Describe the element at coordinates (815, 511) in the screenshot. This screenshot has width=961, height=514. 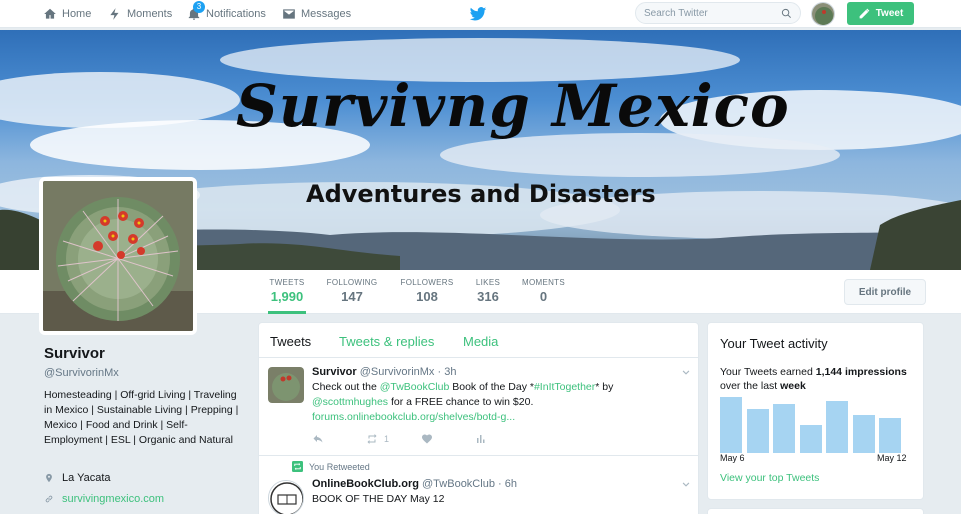
I see `secondary-card` at that location.